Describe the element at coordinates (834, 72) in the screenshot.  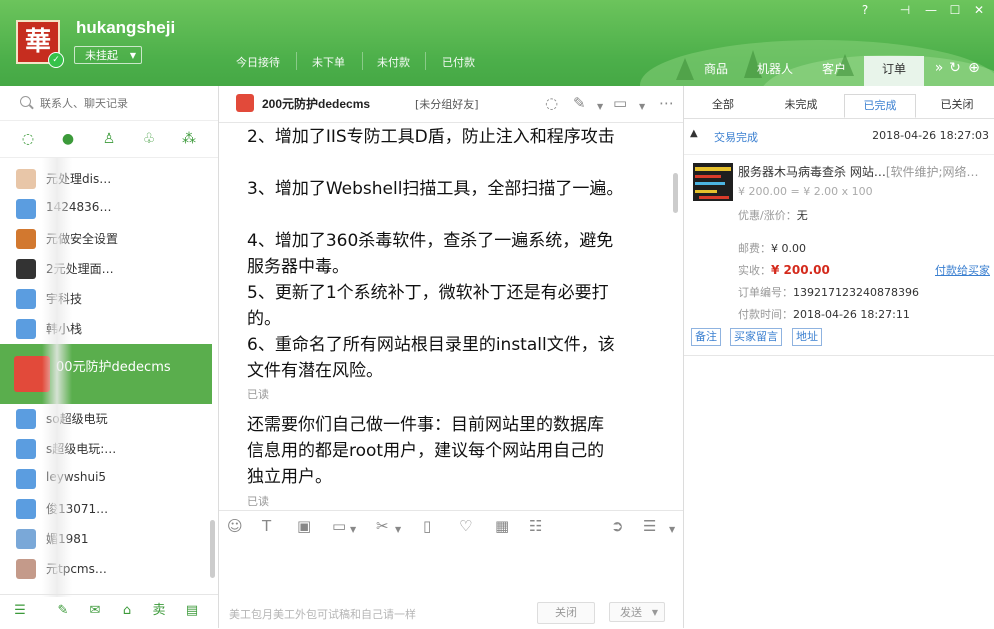
I see `tab-customers: 客户` at that location.